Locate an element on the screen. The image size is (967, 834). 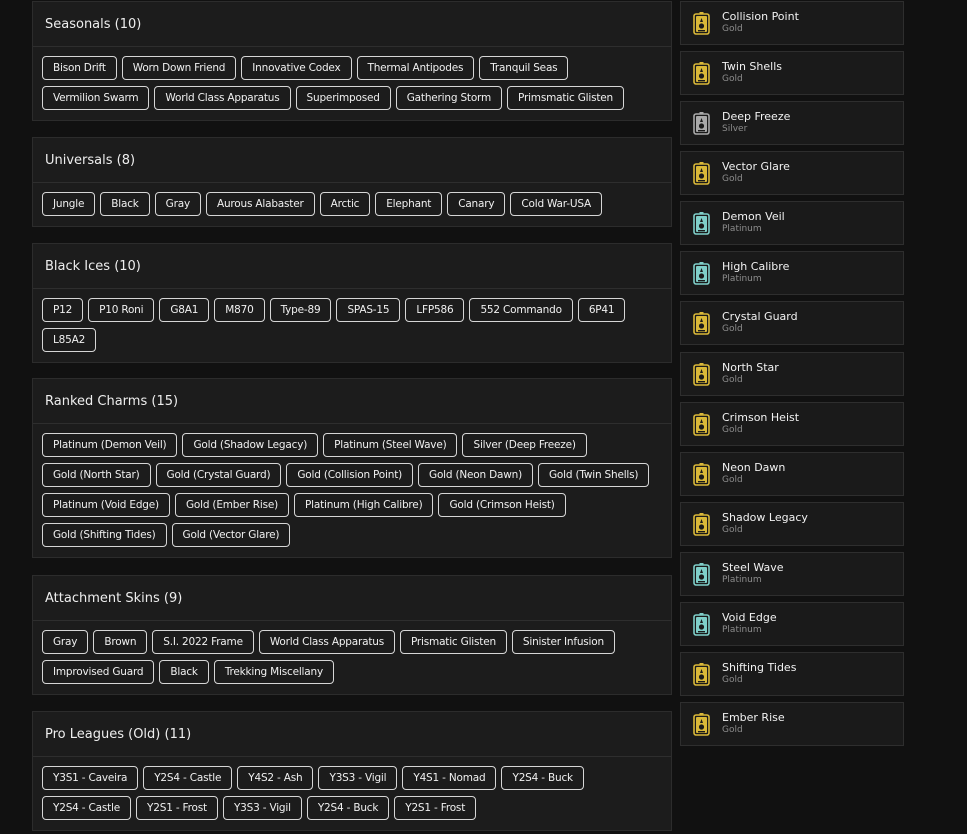
tag-chip: Y4S2 - Ash is located at coordinates (275, 778).